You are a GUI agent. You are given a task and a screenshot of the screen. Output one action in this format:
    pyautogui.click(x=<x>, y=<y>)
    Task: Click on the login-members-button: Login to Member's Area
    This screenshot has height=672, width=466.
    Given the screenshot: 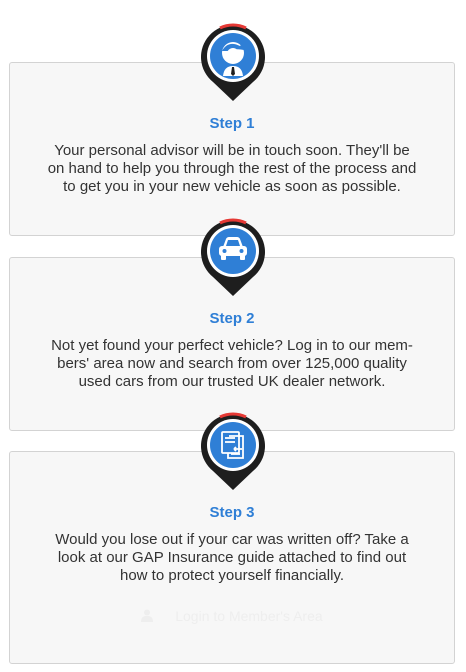 What is the action you would take?
    pyautogui.click(x=232, y=616)
    